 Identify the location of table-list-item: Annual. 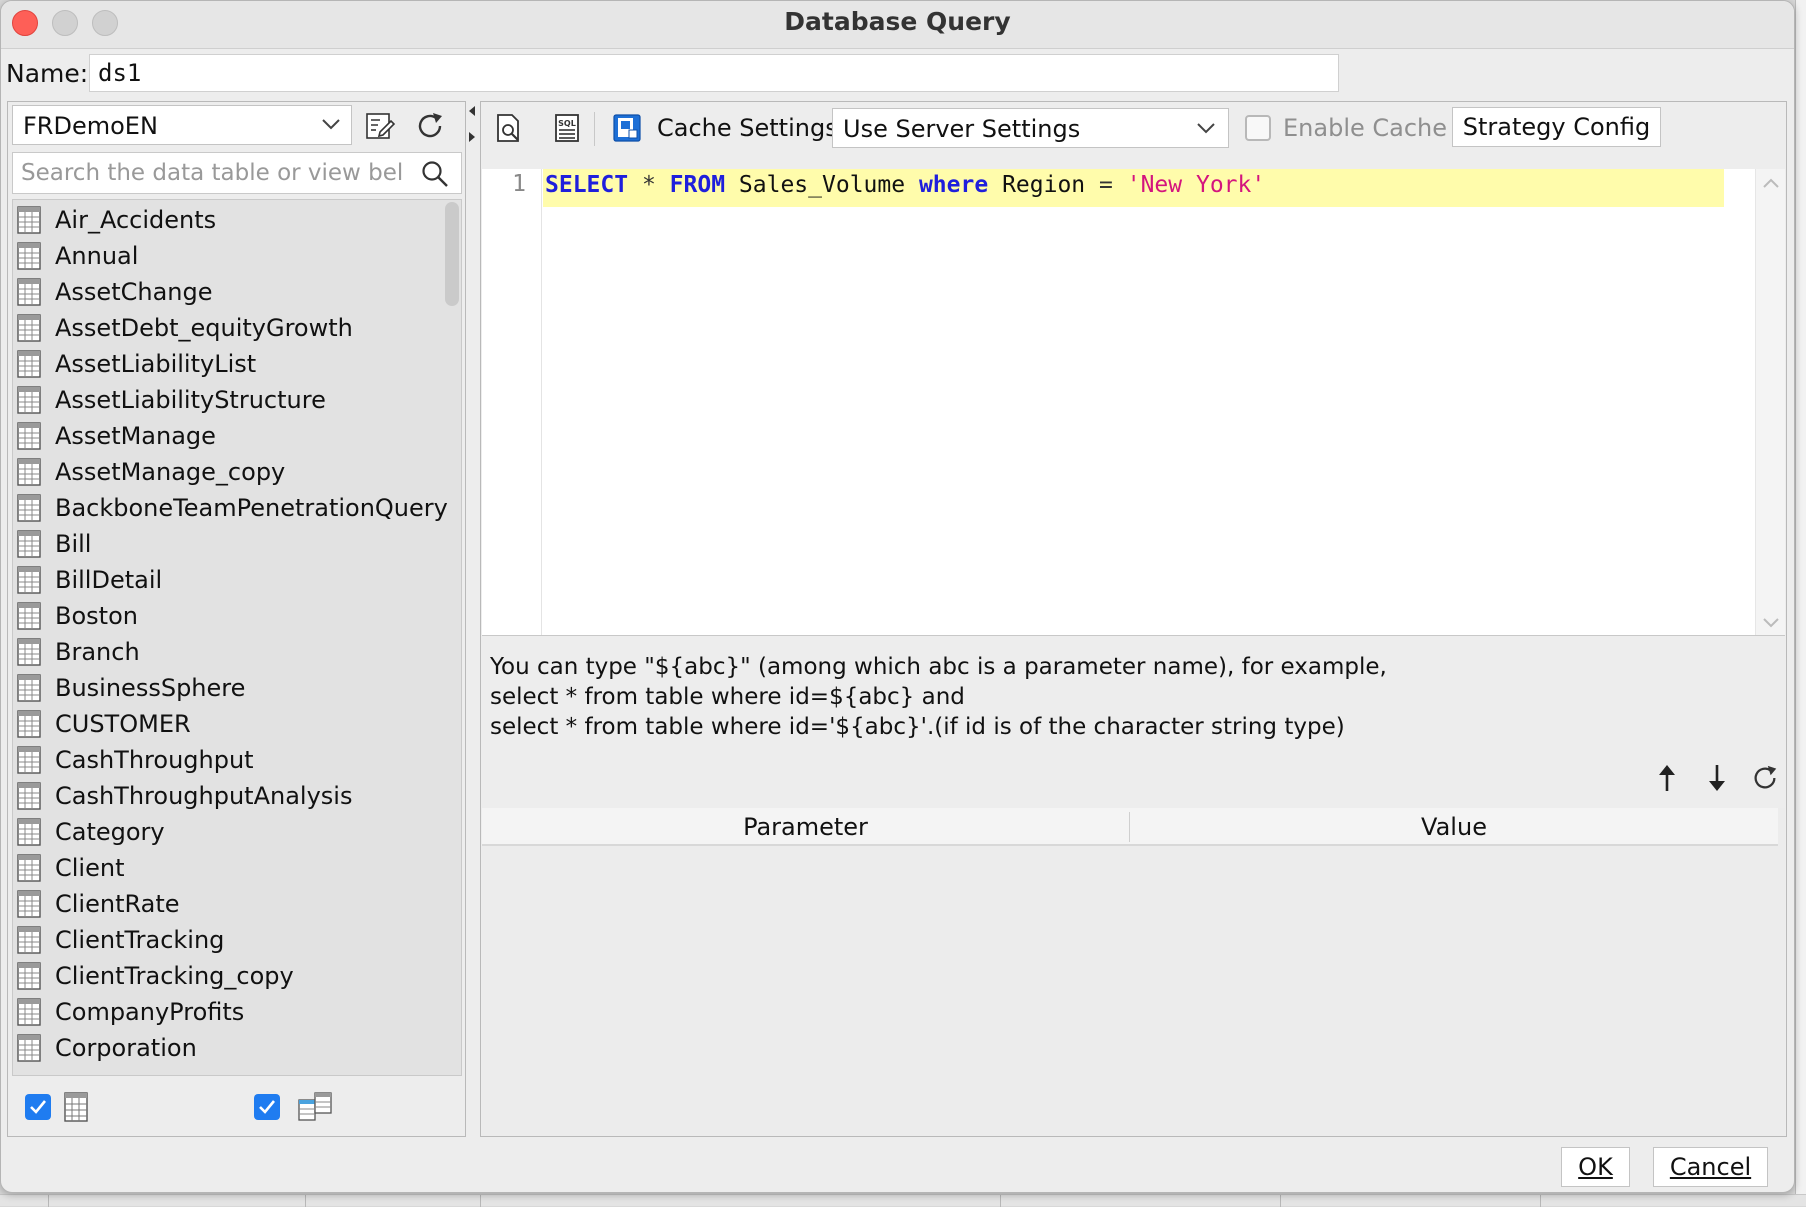
(232, 256).